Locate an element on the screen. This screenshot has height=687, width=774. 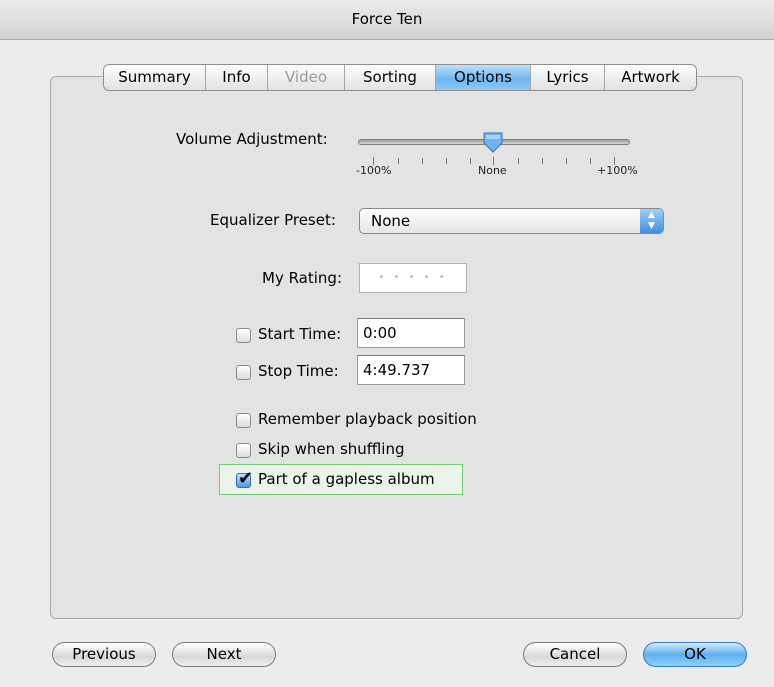
checkmark-icon: ✔ is located at coordinates (246, 478).